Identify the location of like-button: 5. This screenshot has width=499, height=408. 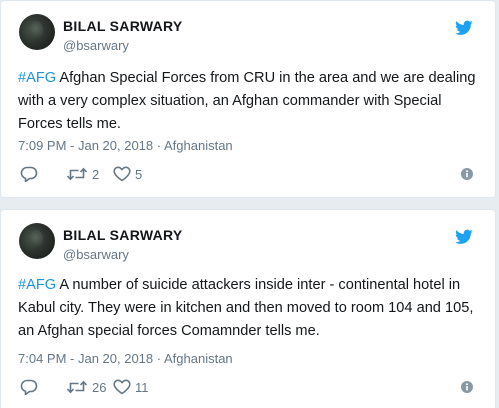
(127, 174).